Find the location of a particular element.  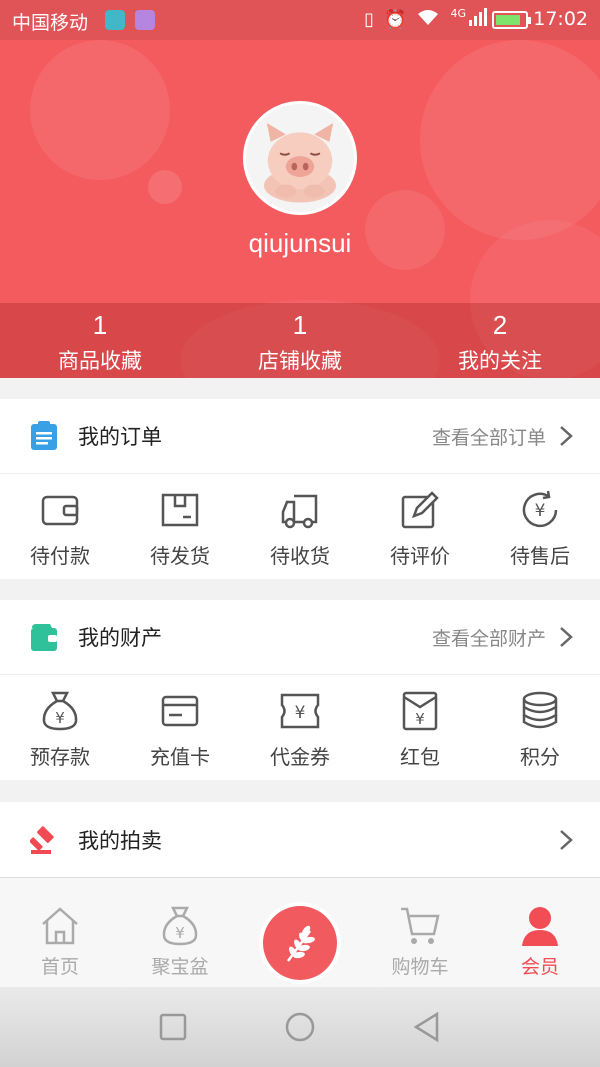

gavel-icon is located at coordinates (42, 839).